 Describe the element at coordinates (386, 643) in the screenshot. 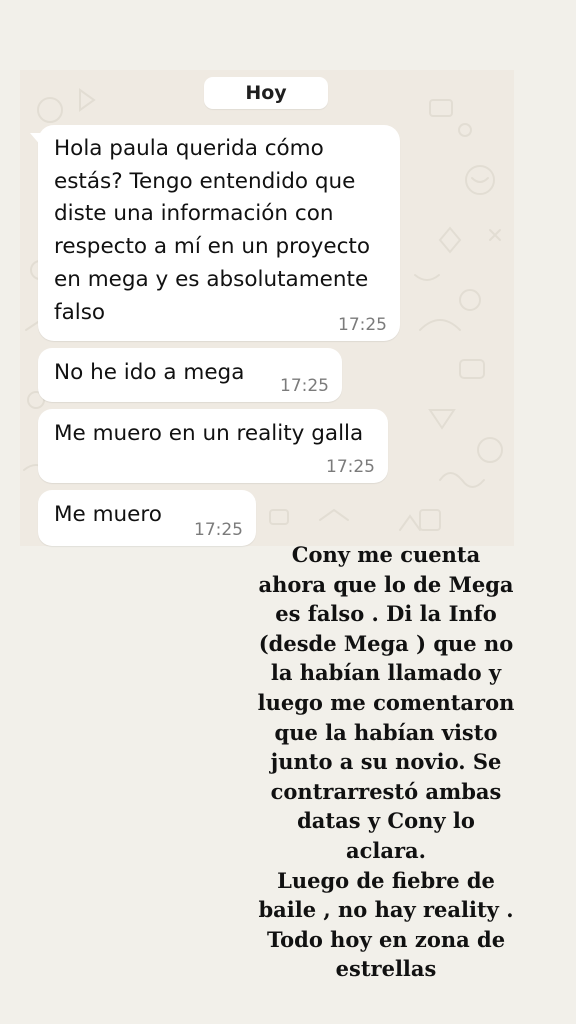

I see `caption-line: (desde Mega ) que no` at that location.